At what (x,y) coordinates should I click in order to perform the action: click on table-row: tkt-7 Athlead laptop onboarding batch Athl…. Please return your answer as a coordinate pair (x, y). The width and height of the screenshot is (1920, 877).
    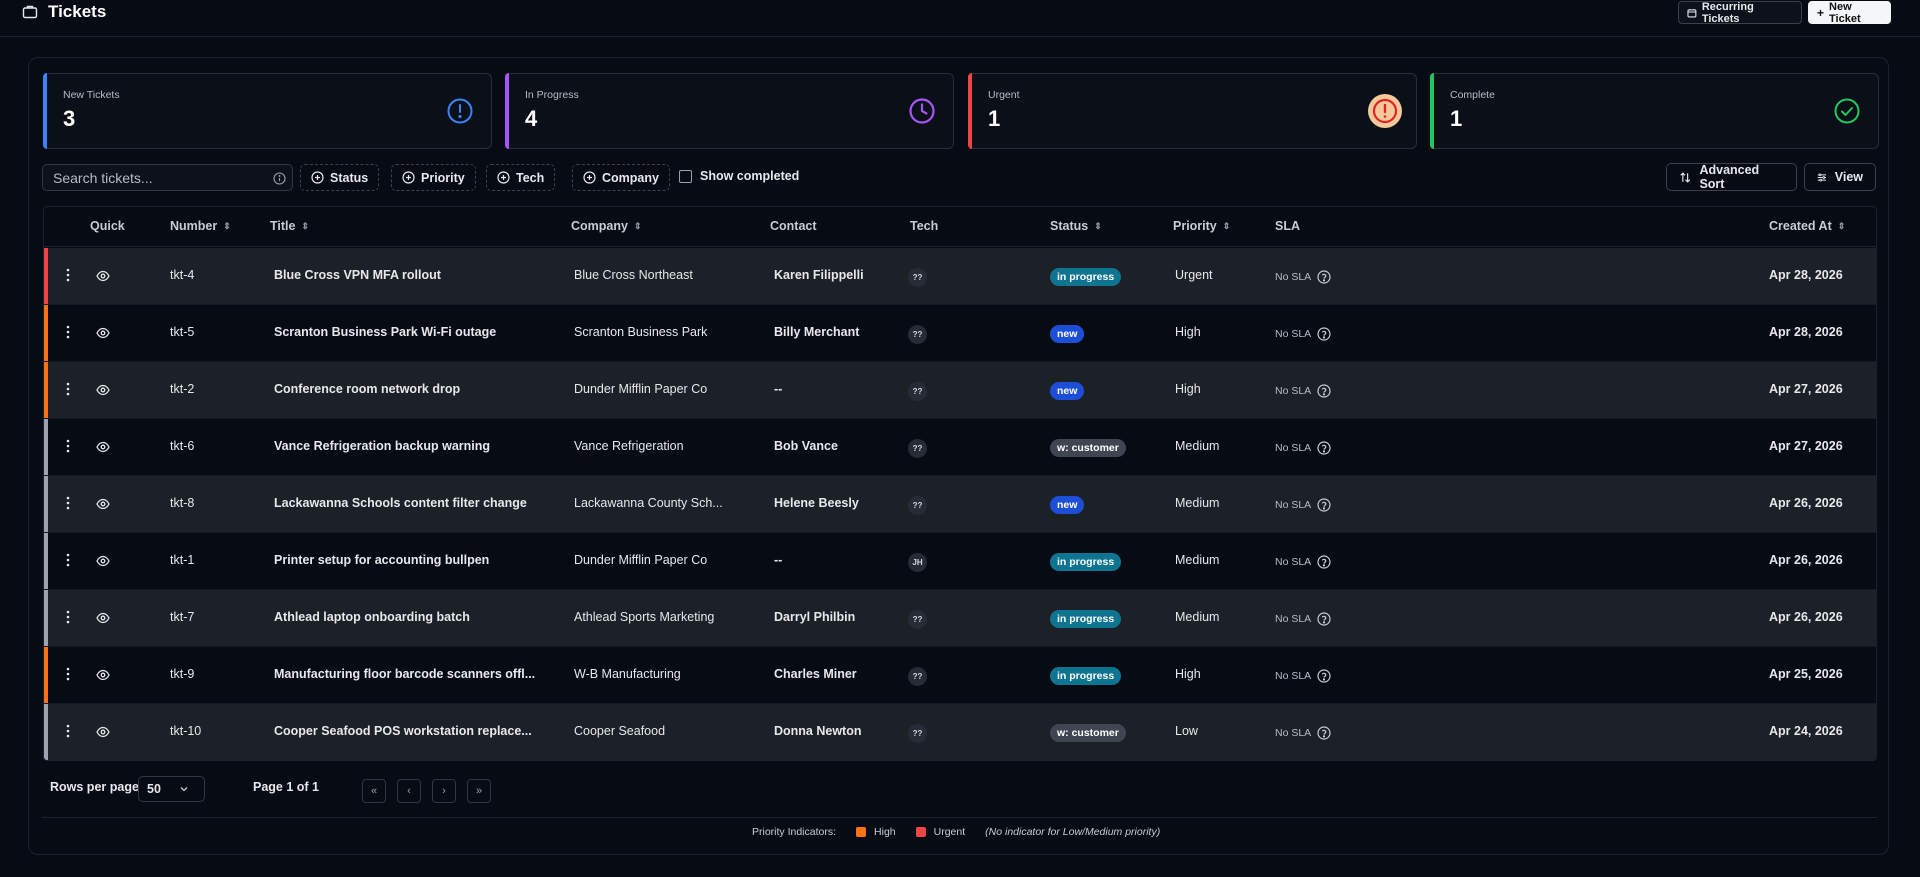
    Looking at the image, I should click on (960, 618).